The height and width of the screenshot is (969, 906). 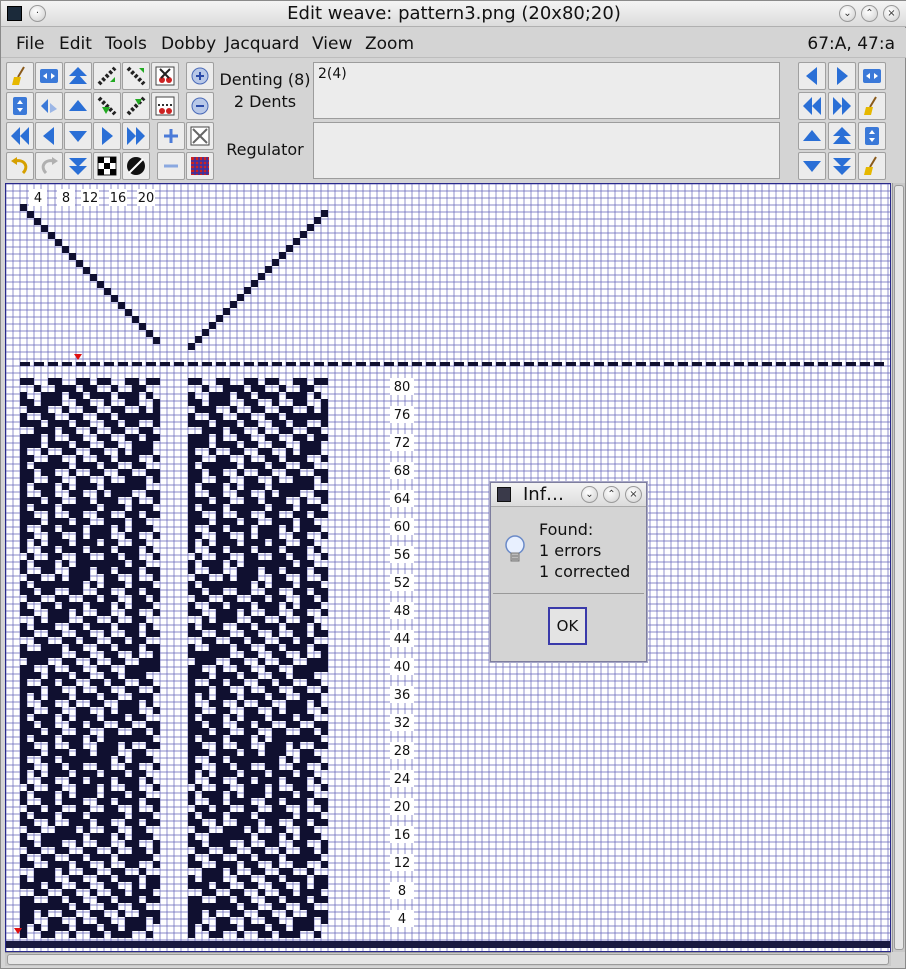 I want to click on dialog-minimize-button: ⌄, so click(x=589, y=494).